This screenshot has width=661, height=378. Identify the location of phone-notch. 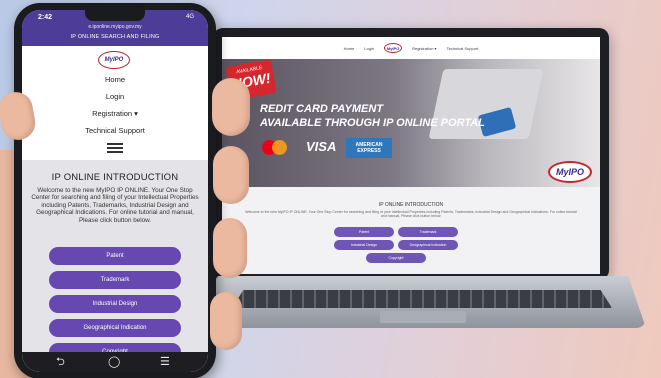
(115, 15).